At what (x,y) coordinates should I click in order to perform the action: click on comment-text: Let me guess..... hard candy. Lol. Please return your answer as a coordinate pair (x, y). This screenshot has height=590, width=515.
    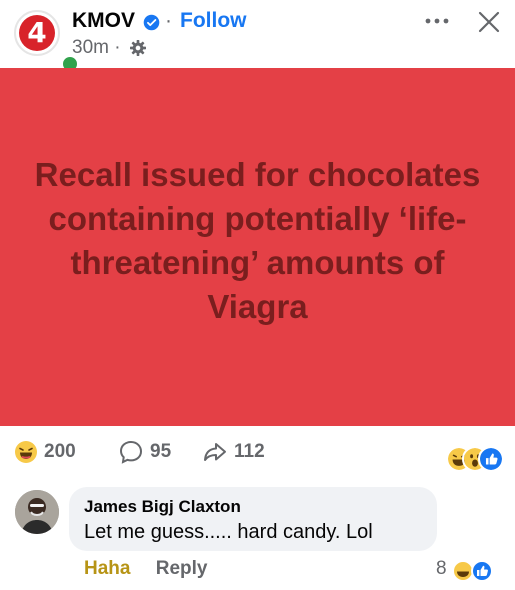
    Looking at the image, I should click on (228, 532).